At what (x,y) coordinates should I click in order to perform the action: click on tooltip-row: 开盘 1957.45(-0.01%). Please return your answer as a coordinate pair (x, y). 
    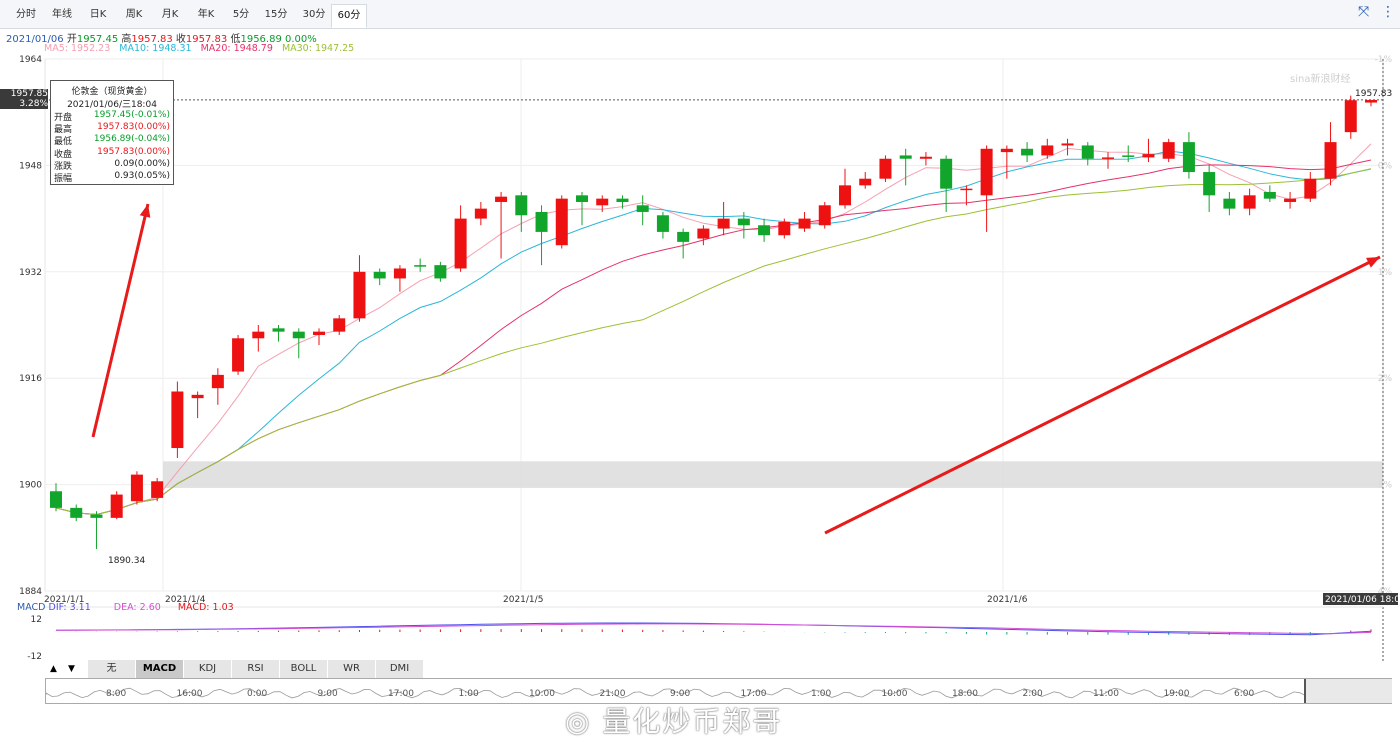
    Looking at the image, I should click on (112, 116).